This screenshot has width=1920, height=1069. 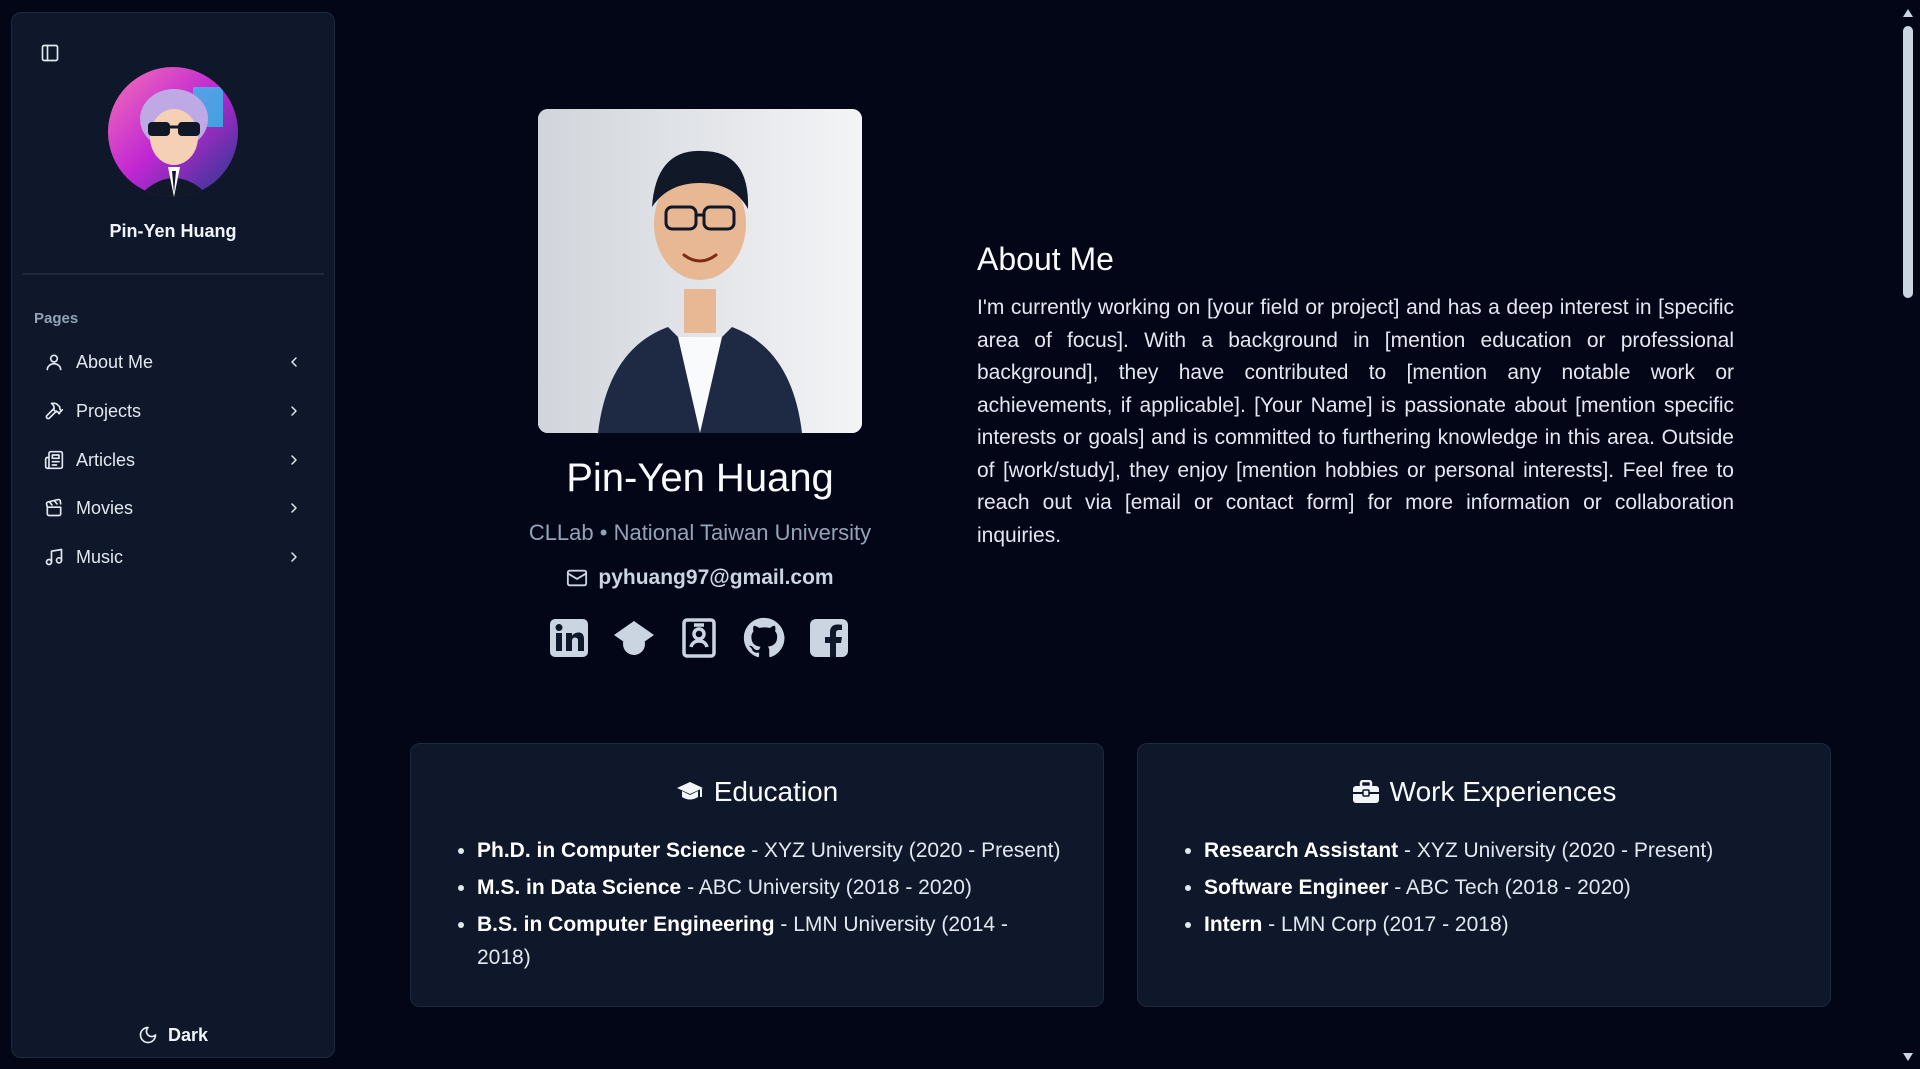 What do you see at coordinates (115, 361) in the screenshot?
I see `sidebar-item-label: About Me` at bounding box center [115, 361].